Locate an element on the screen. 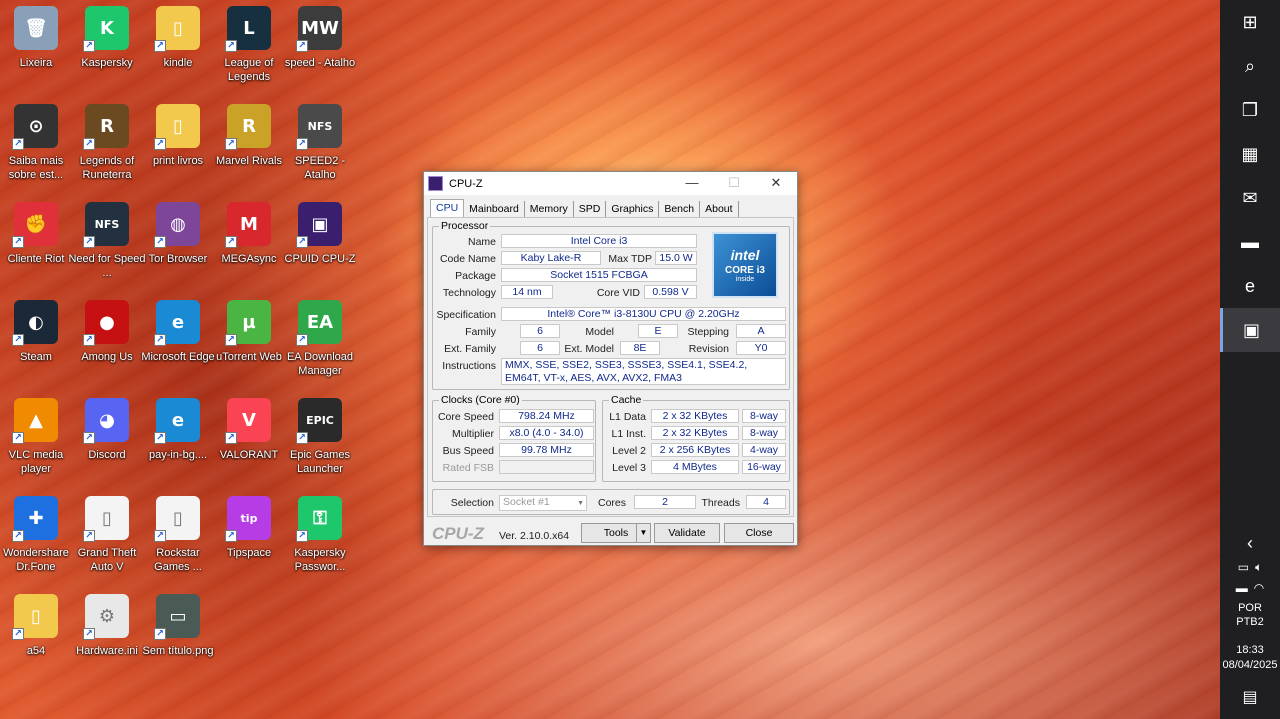 The height and width of the screenshot is (719, 1280). multiplier-label: Multiplier is located at coordinates (472, 434).